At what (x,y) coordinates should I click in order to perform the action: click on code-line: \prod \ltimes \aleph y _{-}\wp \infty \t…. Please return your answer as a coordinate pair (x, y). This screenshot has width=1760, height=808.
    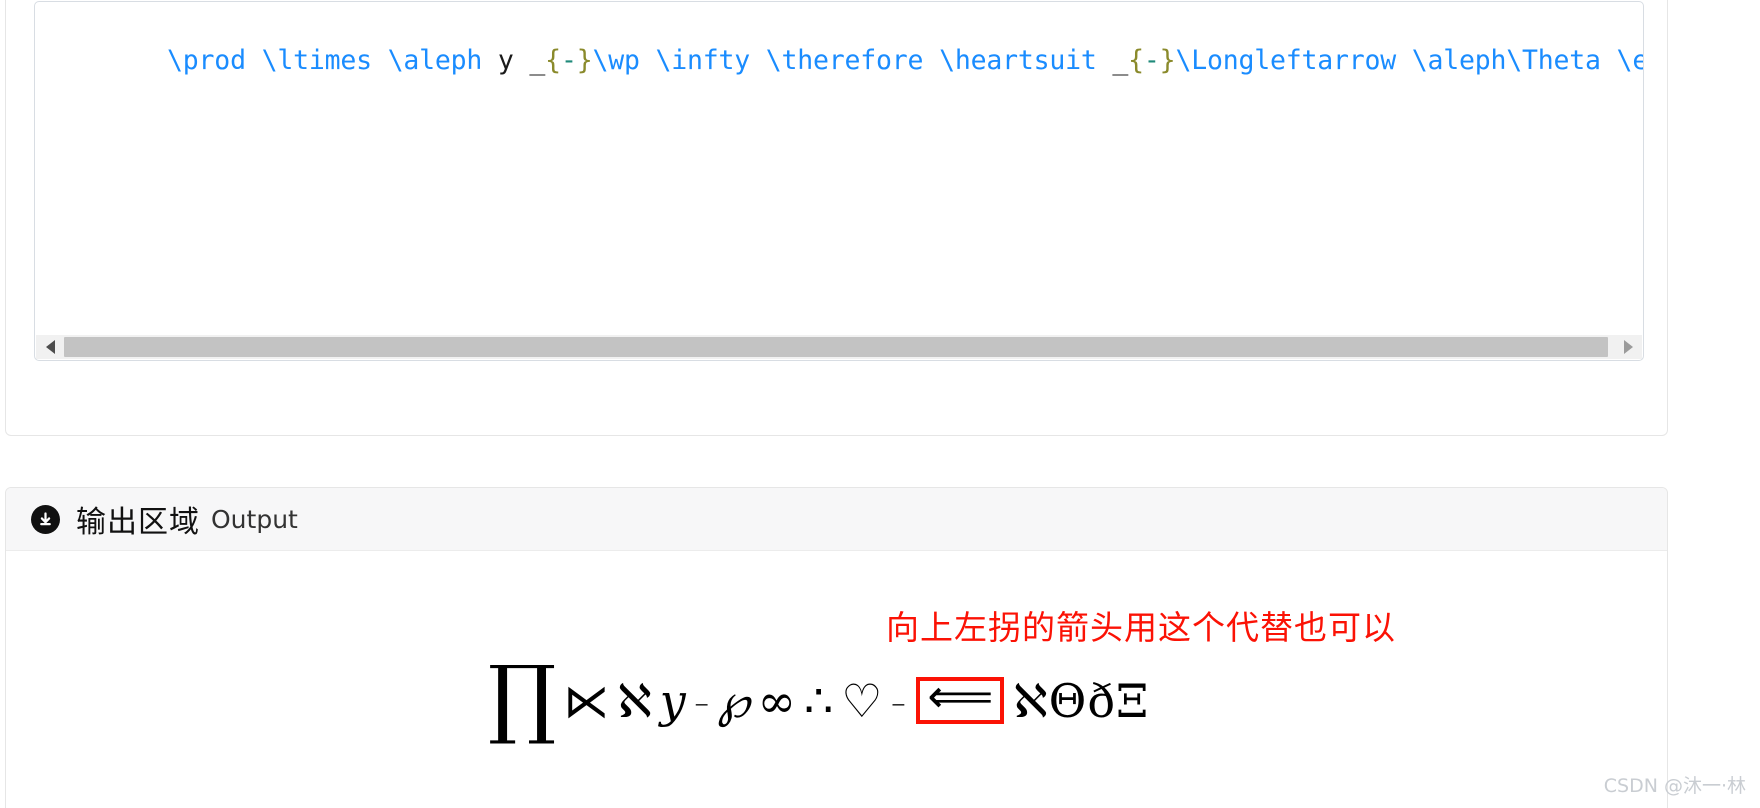
    Looking at the image, I should click on (842, 61).